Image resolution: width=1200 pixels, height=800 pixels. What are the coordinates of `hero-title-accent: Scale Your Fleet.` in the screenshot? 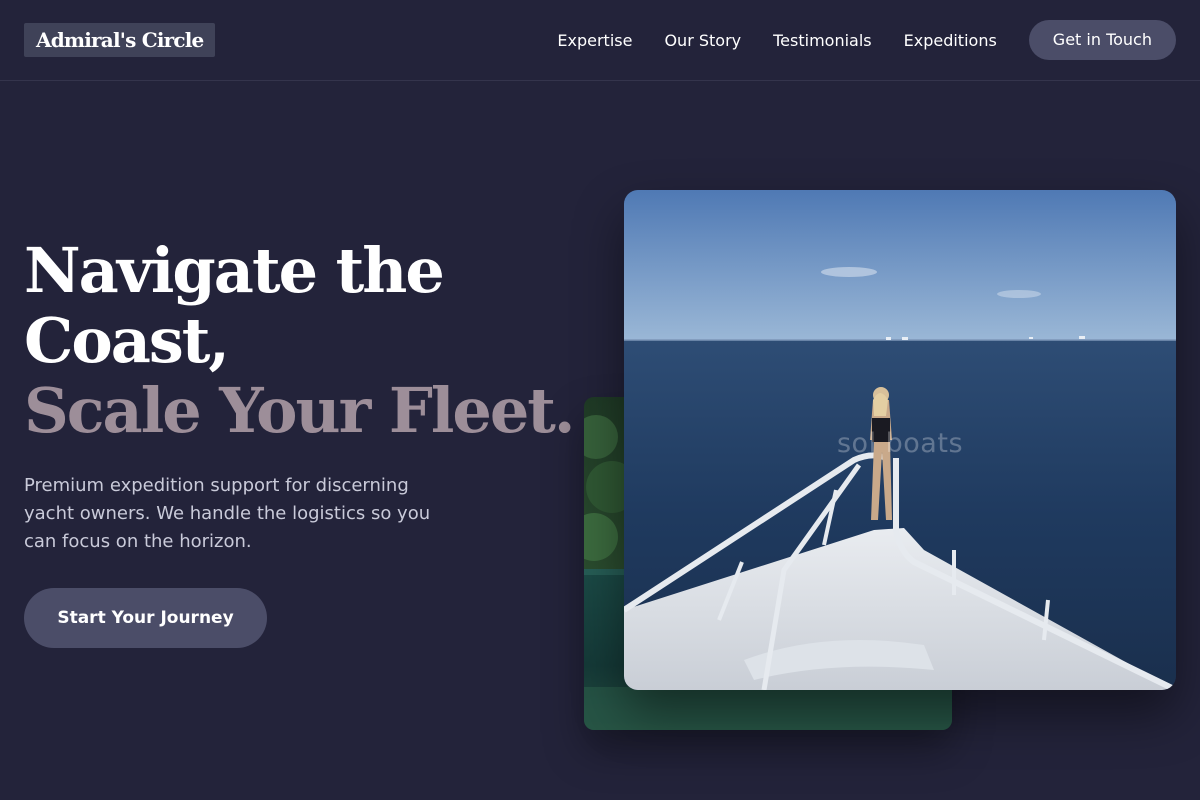 It's located at (300, 410).